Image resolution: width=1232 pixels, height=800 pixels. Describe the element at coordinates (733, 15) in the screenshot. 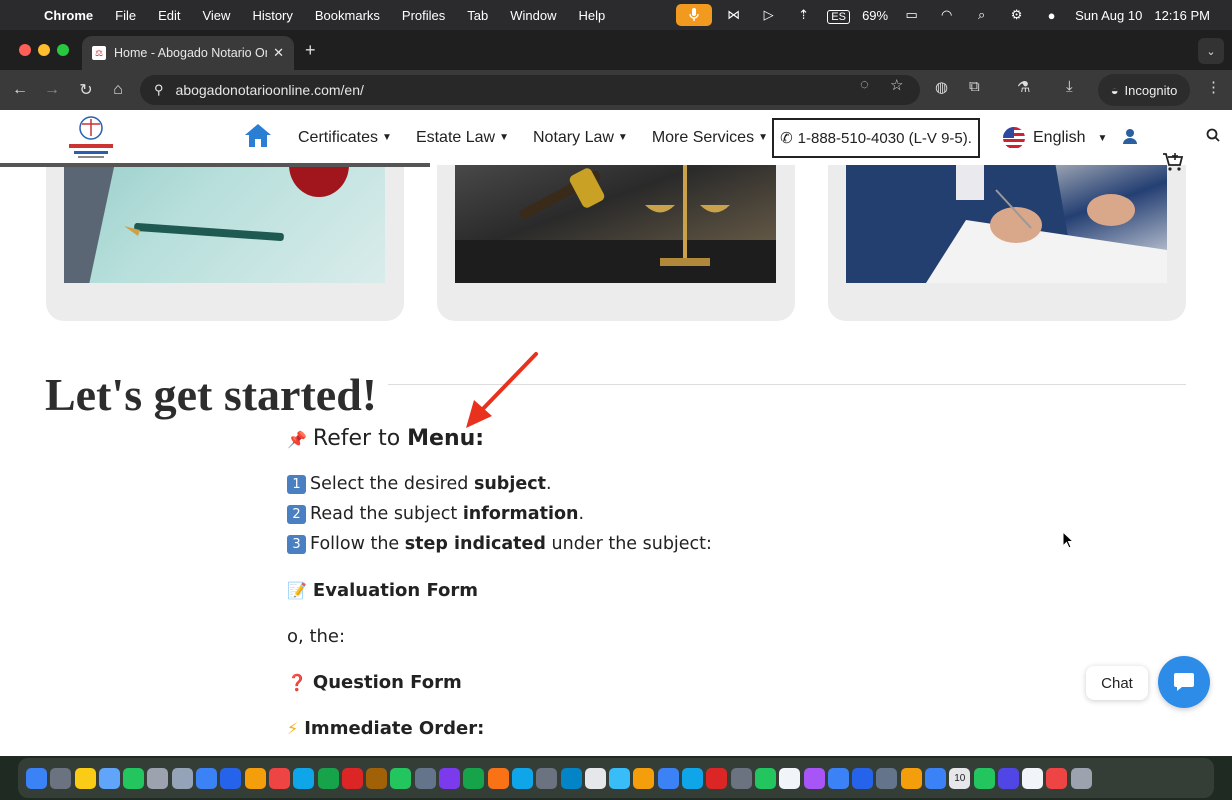

I see `mail-icon: ⋈` at that location.